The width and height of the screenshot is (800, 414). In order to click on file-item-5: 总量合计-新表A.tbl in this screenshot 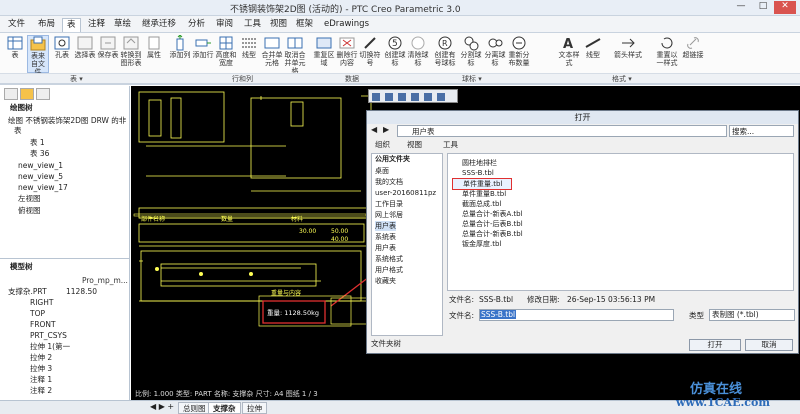, I will do `click(487, 214)`.